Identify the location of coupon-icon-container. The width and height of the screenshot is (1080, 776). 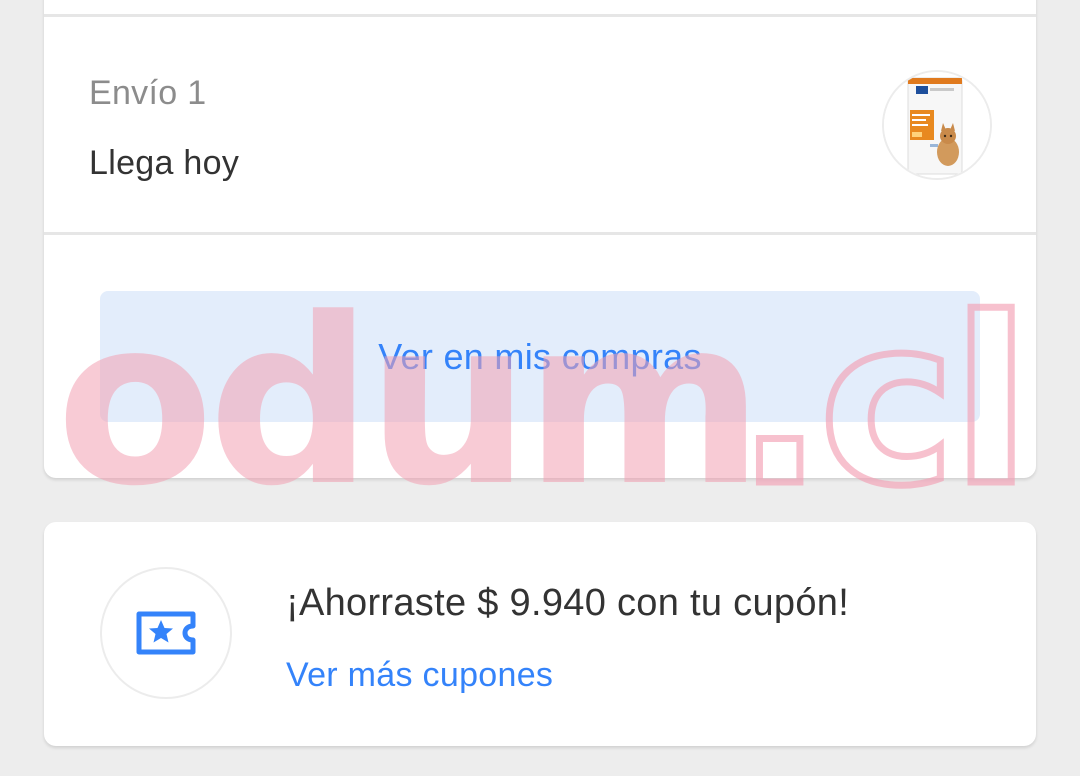
(166, 633).